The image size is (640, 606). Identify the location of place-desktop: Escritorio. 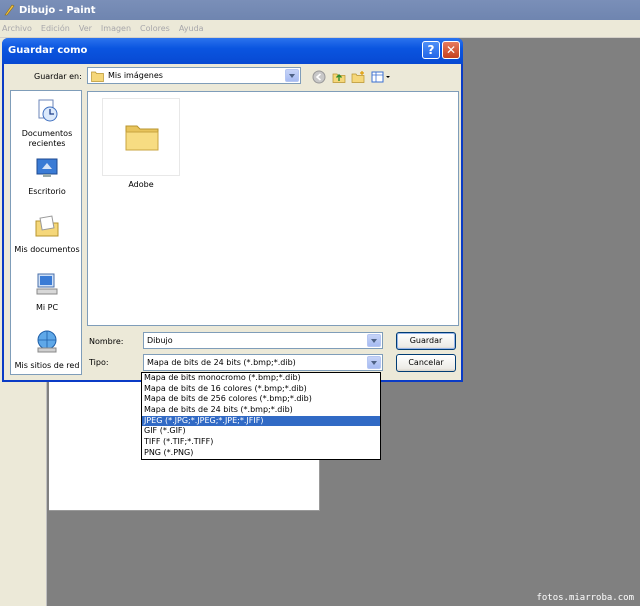
(47, 176).